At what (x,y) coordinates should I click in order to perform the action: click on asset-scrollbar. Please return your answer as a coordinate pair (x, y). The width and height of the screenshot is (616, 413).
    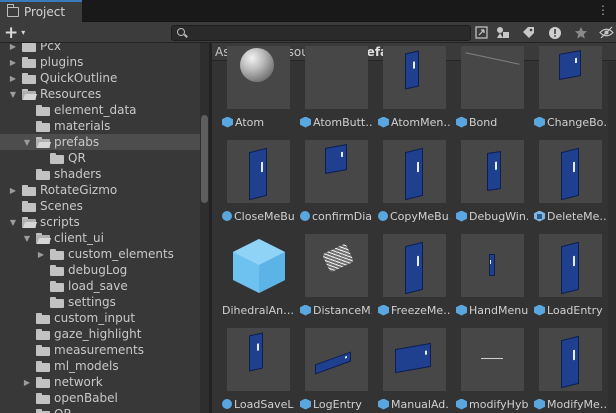
    Looking at the image, I should click on (612, 237).